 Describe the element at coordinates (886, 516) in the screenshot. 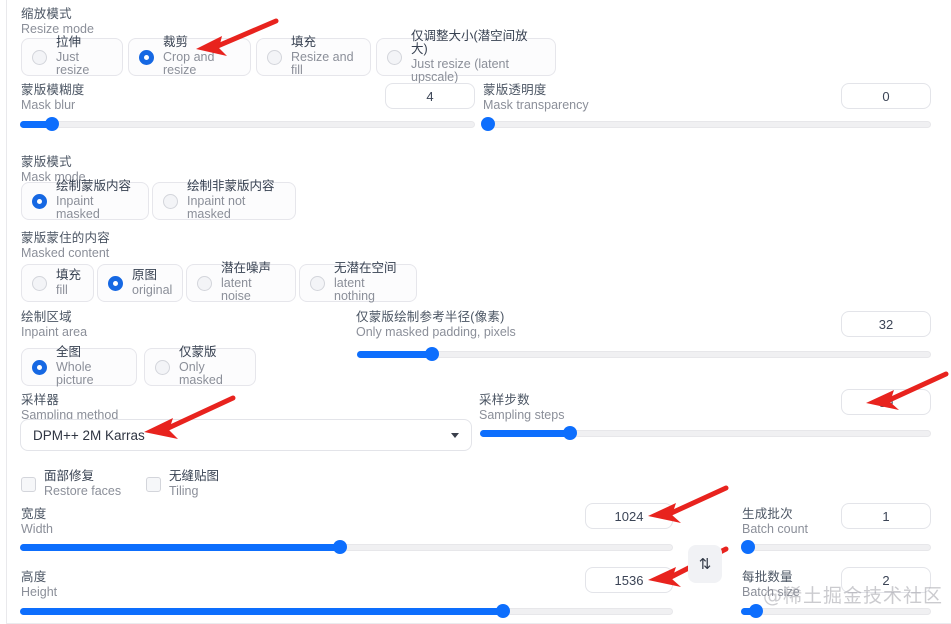

I see `batch-count-value-input: 1` at that location.